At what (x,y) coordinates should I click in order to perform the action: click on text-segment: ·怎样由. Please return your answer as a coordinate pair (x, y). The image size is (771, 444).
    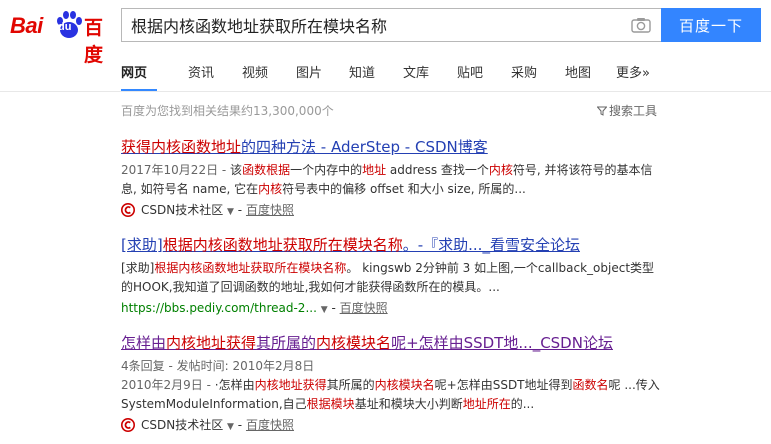
    Looking at the image, I should click on (234, 385).